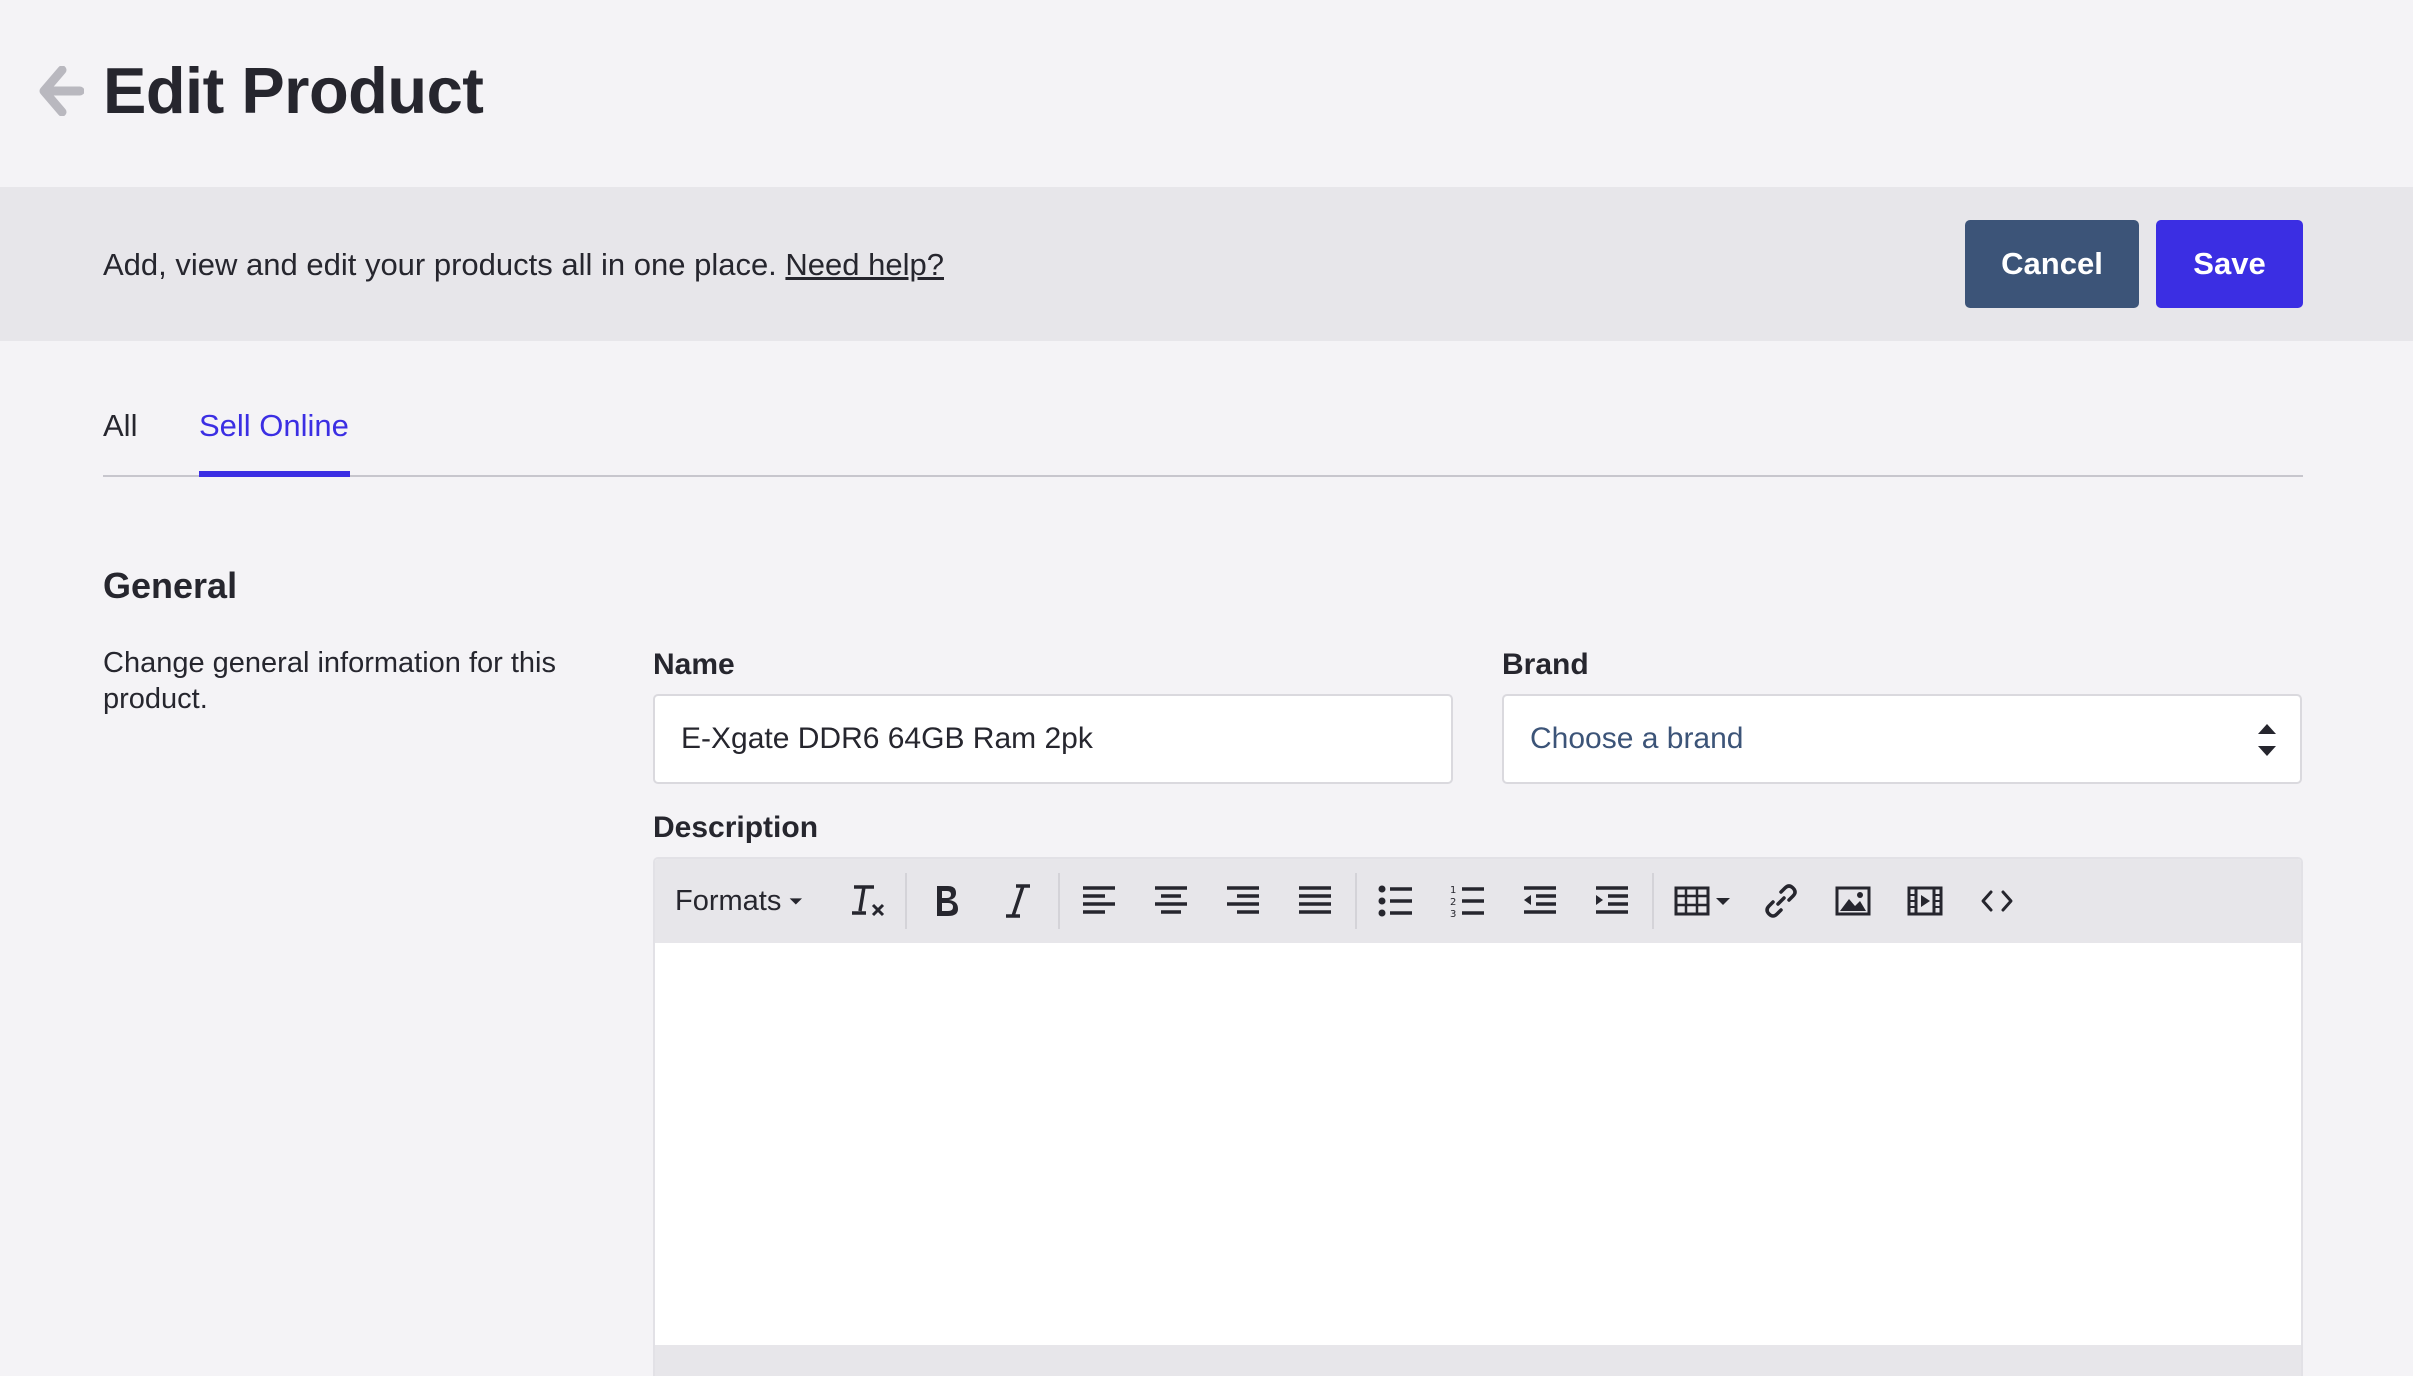 The width and height of the screenshot is (2413, 1376). I want to click on image-button, so click(1853, 901).